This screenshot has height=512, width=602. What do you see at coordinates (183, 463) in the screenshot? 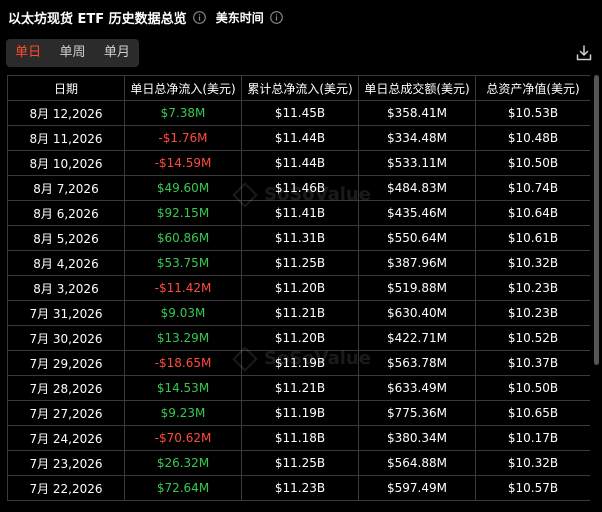
I see `daily-net-inflow-cell: $26.32M` at bounding box center [183, 463].